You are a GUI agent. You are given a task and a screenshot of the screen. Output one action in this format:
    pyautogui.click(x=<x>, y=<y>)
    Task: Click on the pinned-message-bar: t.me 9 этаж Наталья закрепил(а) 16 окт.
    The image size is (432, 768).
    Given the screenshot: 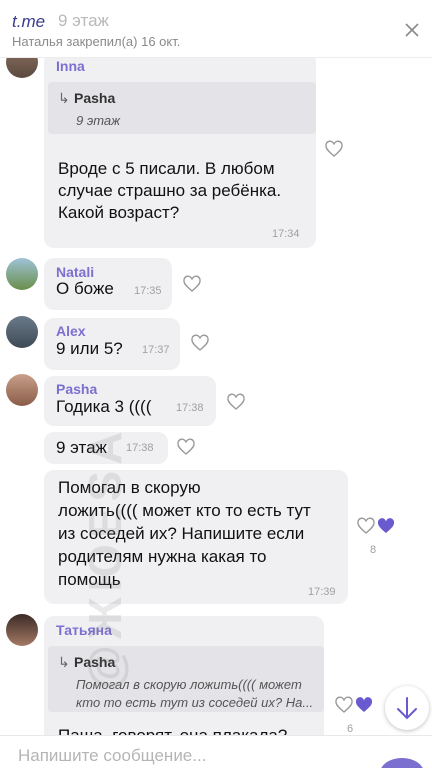 What is the action you would take?
    pyautogui.click(x=216, y=29)
    